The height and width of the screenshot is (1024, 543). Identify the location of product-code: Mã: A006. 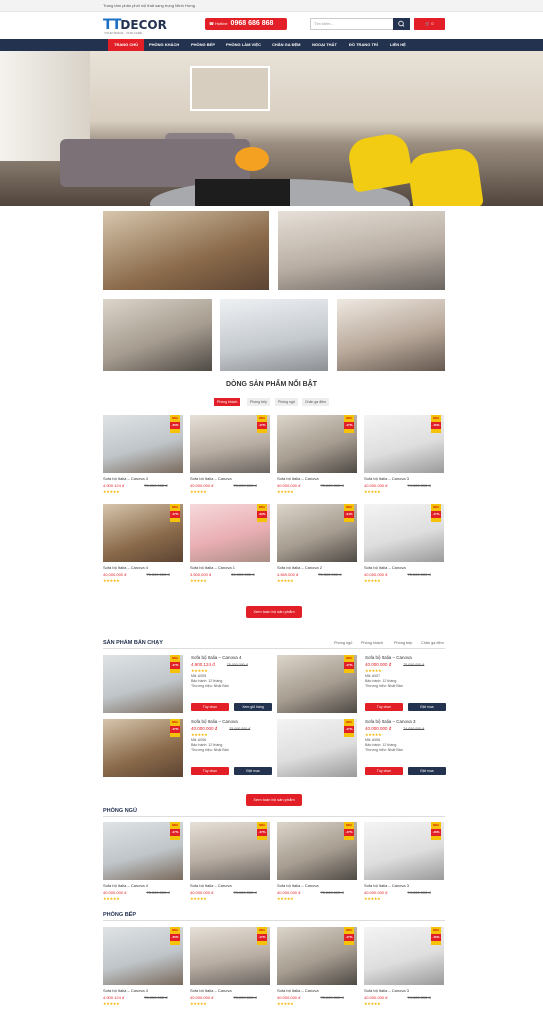
(373, 740).